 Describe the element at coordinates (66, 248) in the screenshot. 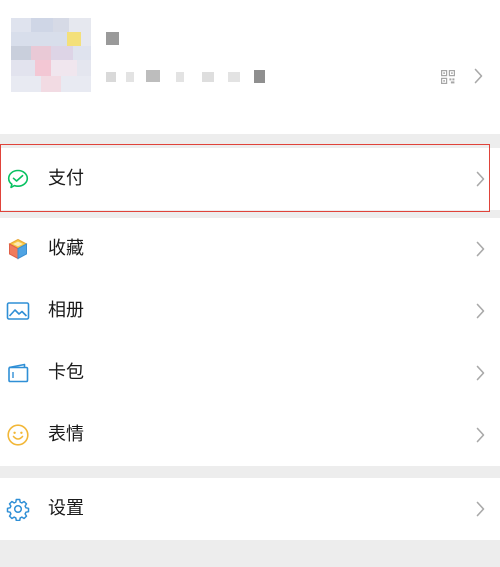

I see `menu-item-label: 收藏` at that location.